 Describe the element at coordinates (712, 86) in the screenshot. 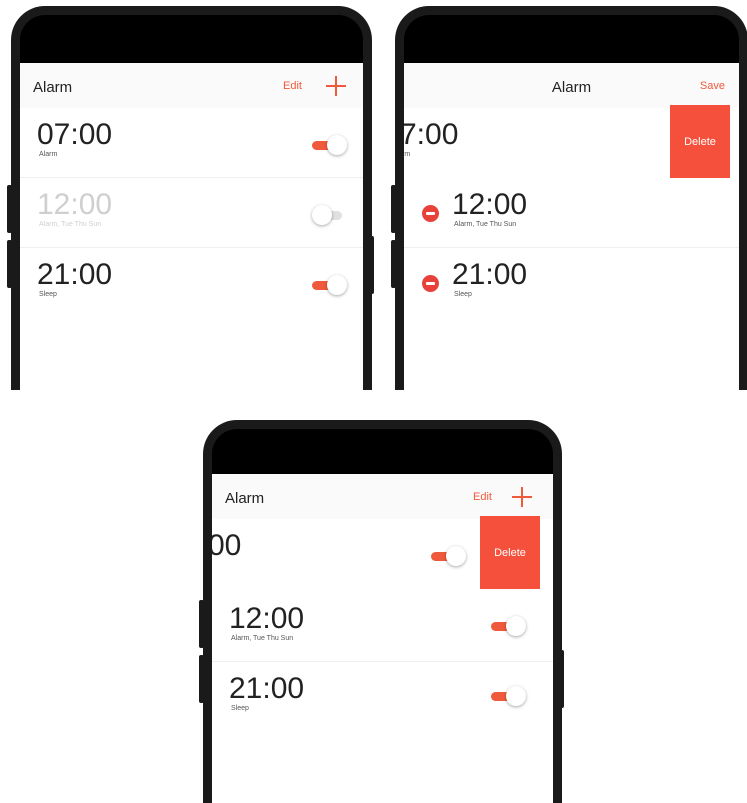

I see `save-button: Save` at that location.